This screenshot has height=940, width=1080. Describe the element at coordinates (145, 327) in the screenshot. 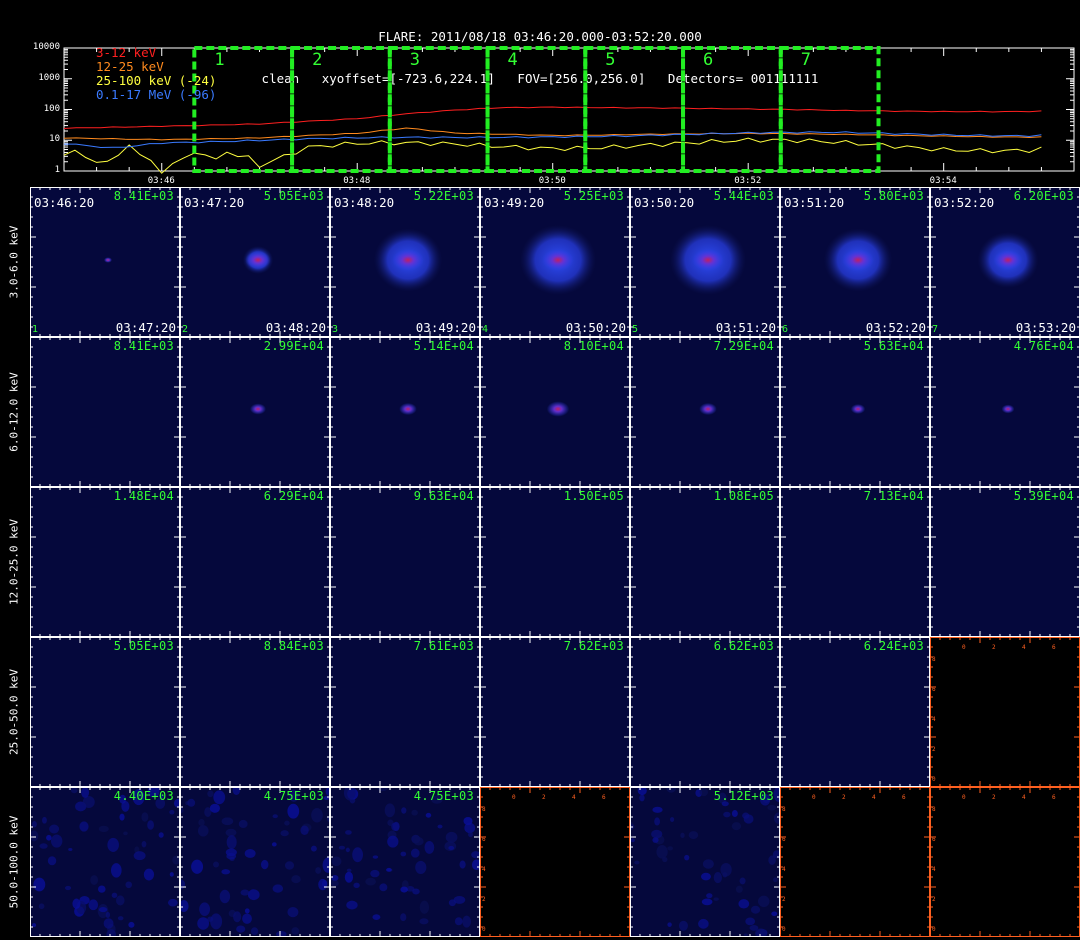

I see `cell-end-time: 03:47:20` at that location.